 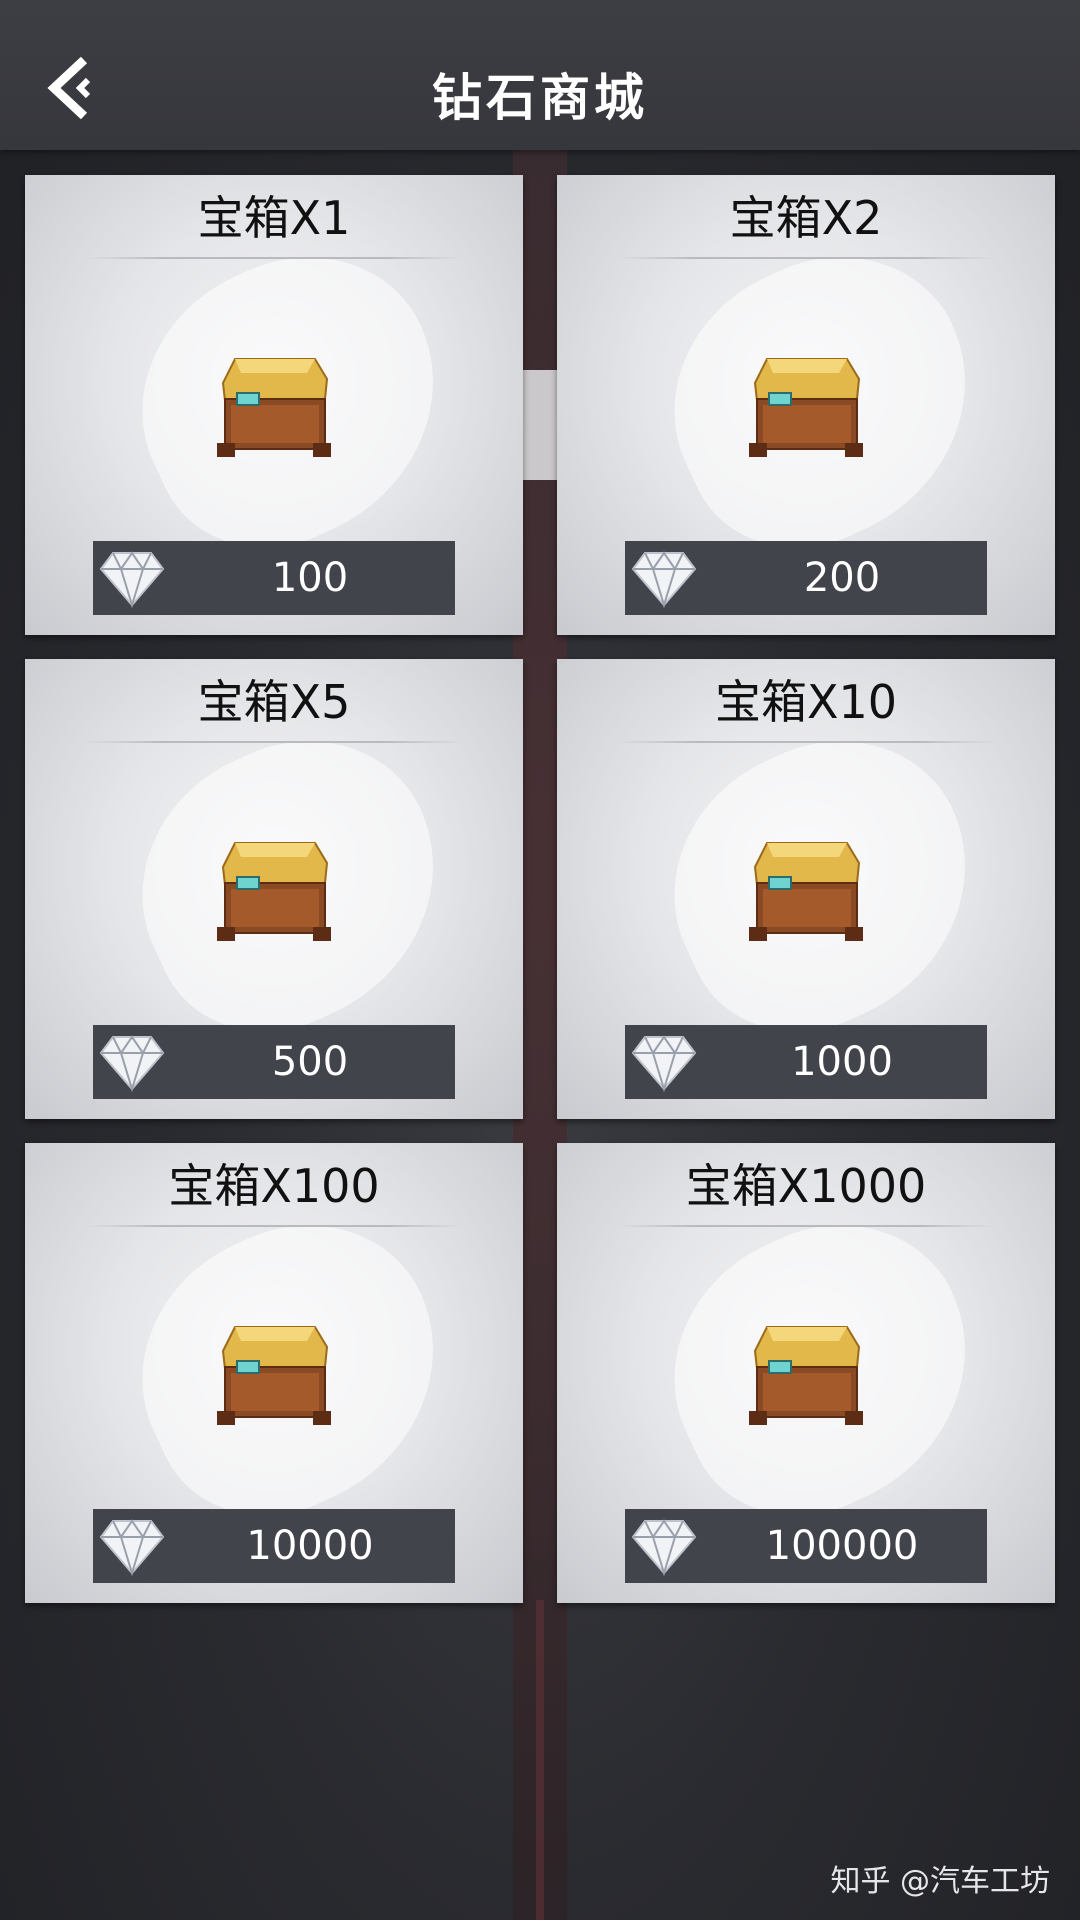 I want to click on product-card: 宝箱X10 1000, so click(x=806, y=889).